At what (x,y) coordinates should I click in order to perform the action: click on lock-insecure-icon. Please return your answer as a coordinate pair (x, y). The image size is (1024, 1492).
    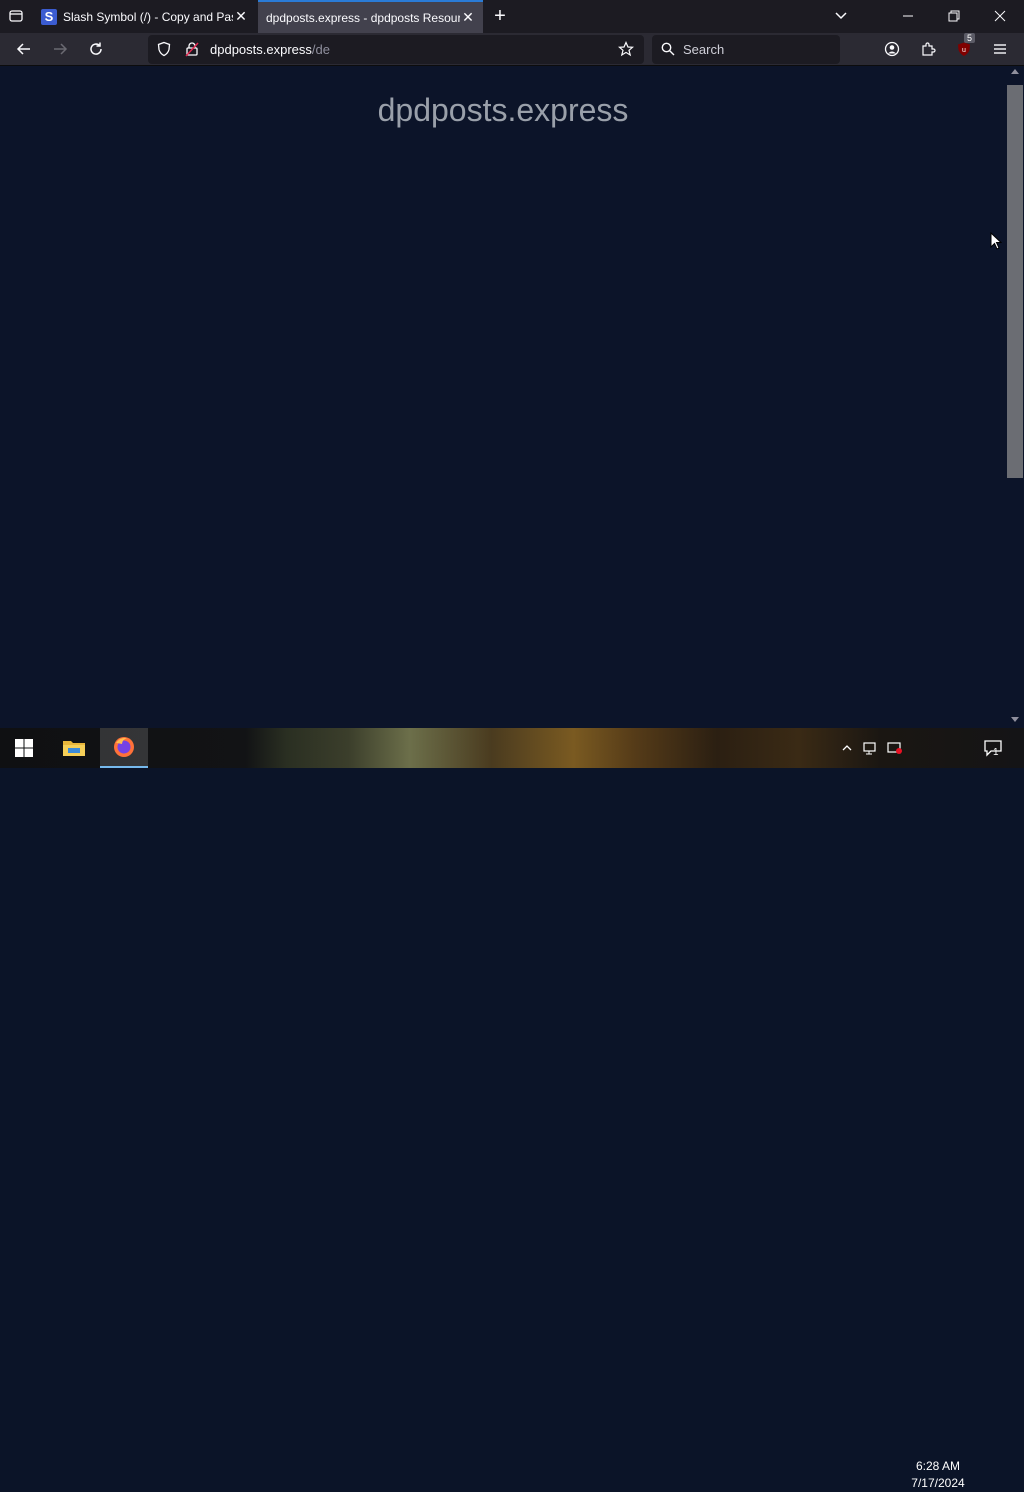
    Looking at the image, I should click on (192, 49).